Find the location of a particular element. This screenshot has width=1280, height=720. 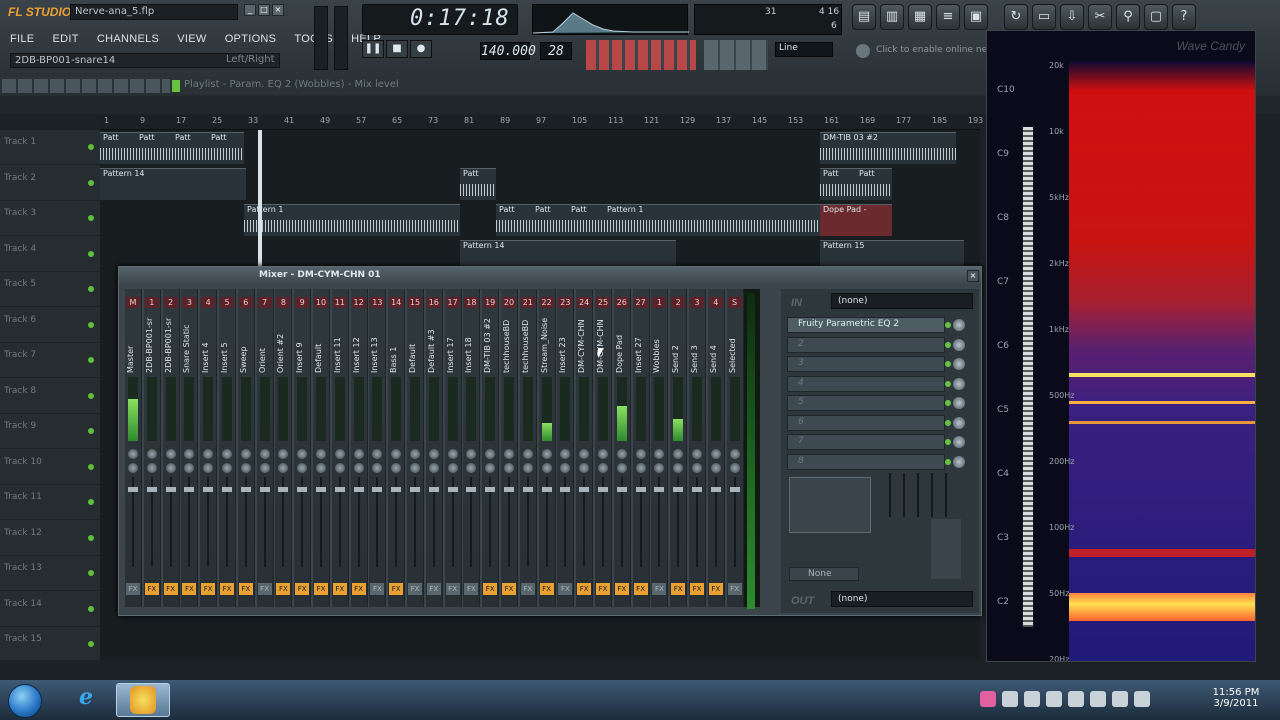

mixer-strip: 10 Default FX is located at coordinates (321, 448).